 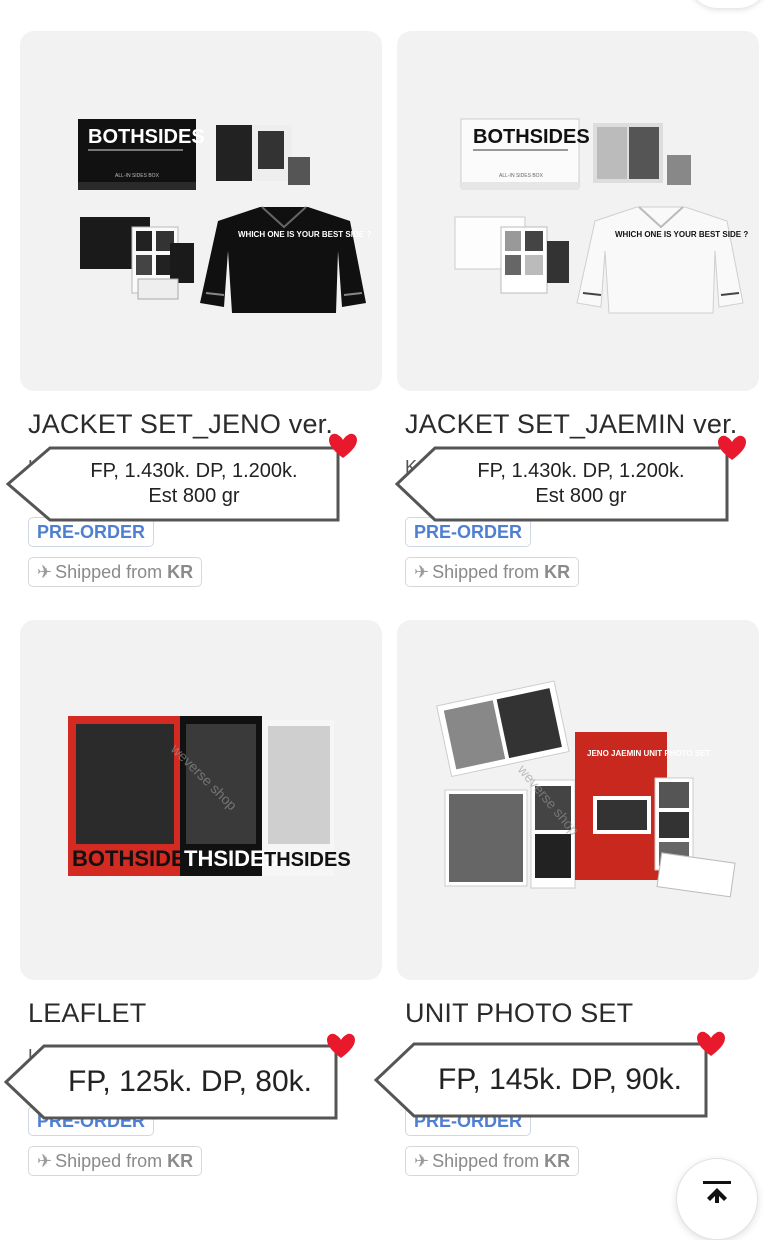 I want to click on price-tag-jeno: FP, 1.430k. DP, 1.200k. Est 800 gr, so click(x=182, y=479).